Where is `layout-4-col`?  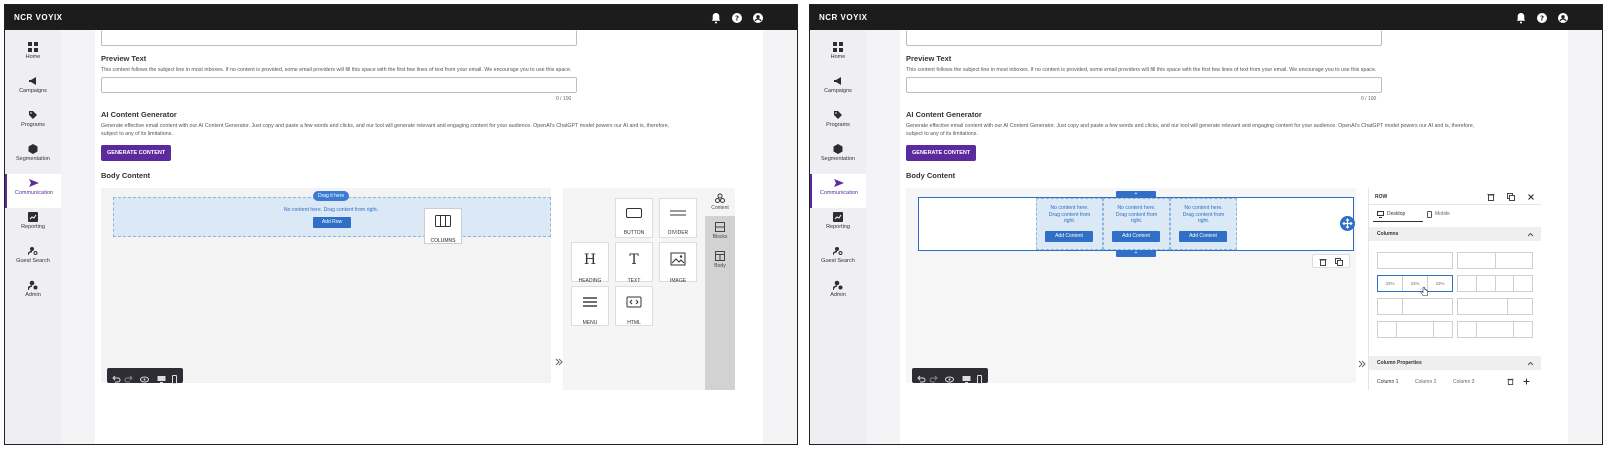
layout-4-col is located at coordinates (1495, 283).